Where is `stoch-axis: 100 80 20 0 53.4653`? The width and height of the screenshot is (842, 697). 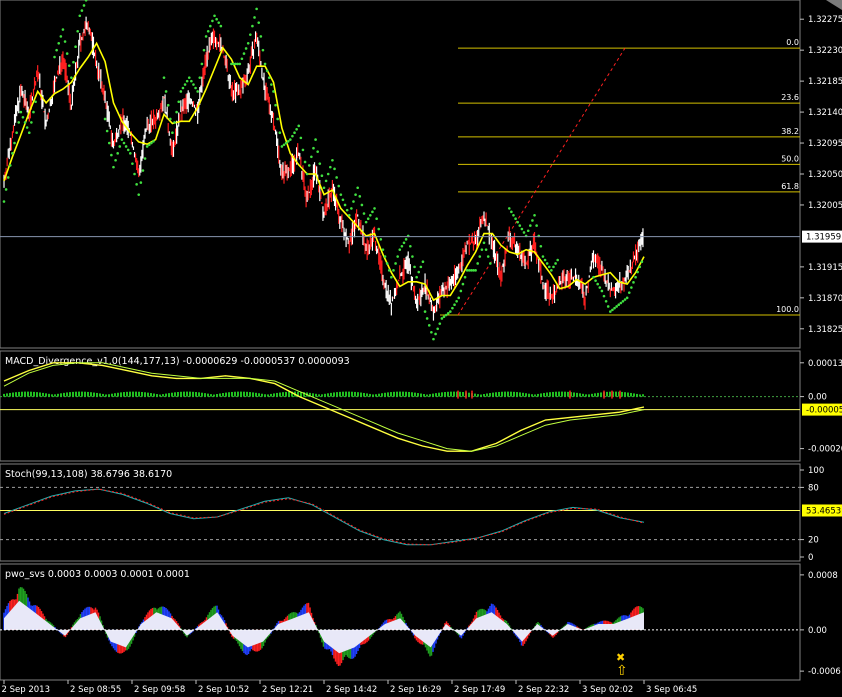 stoch-axis: 100 80 20 0 53.4653 is located at coordinates (821, 514).